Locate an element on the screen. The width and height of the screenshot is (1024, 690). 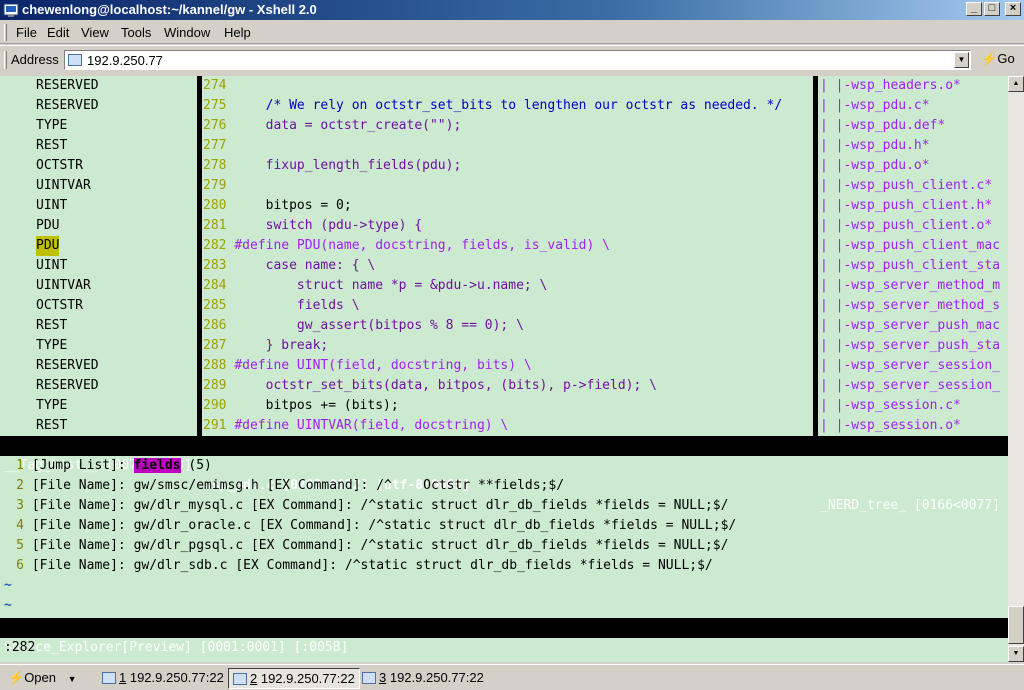
code-line: 285 fields \ is located at coordinates (281, 306).